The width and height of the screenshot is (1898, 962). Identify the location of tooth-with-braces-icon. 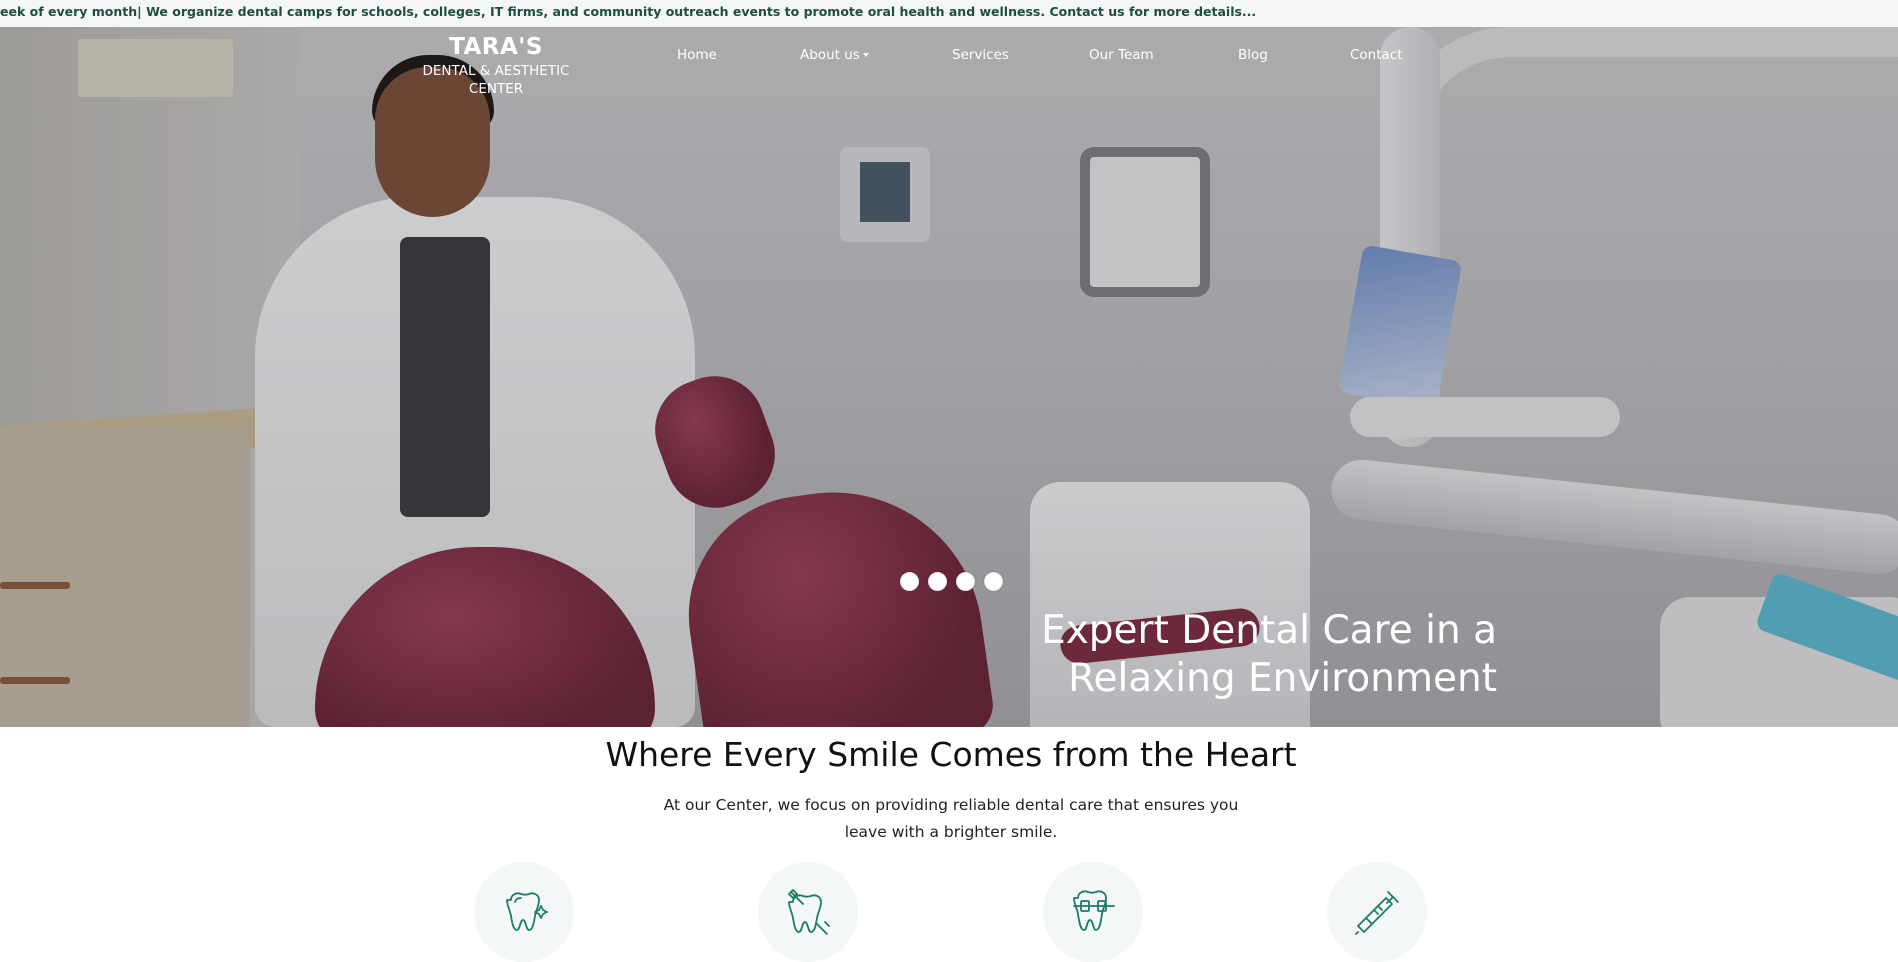
(1094, 910).